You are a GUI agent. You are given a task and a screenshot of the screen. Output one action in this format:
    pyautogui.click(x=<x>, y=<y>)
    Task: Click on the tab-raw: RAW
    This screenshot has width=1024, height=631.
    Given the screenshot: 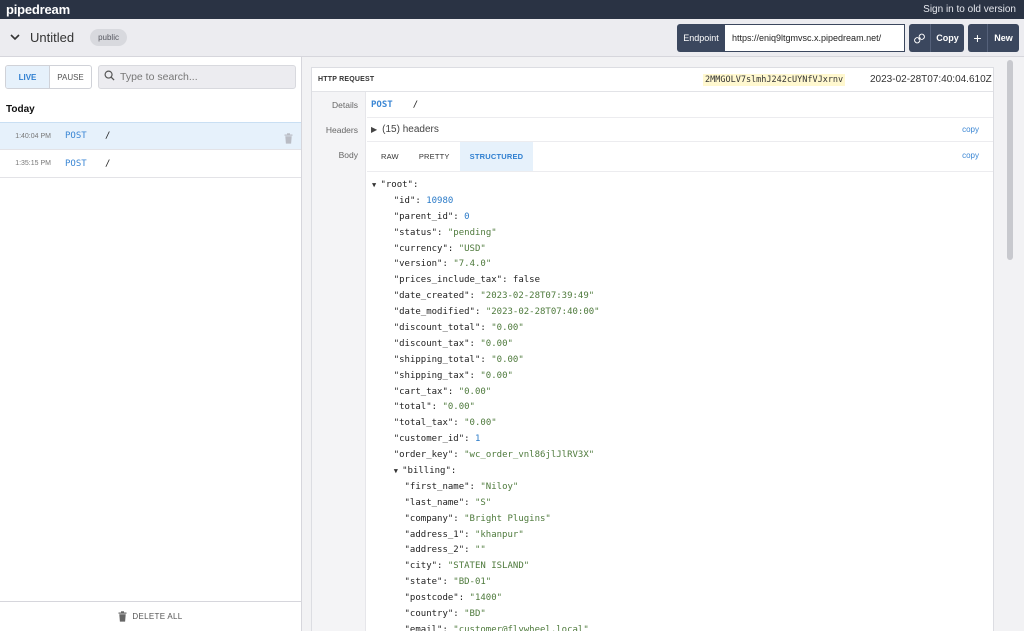 What is the action you would take?
    pyautogui.click(x=388, y=156)
    